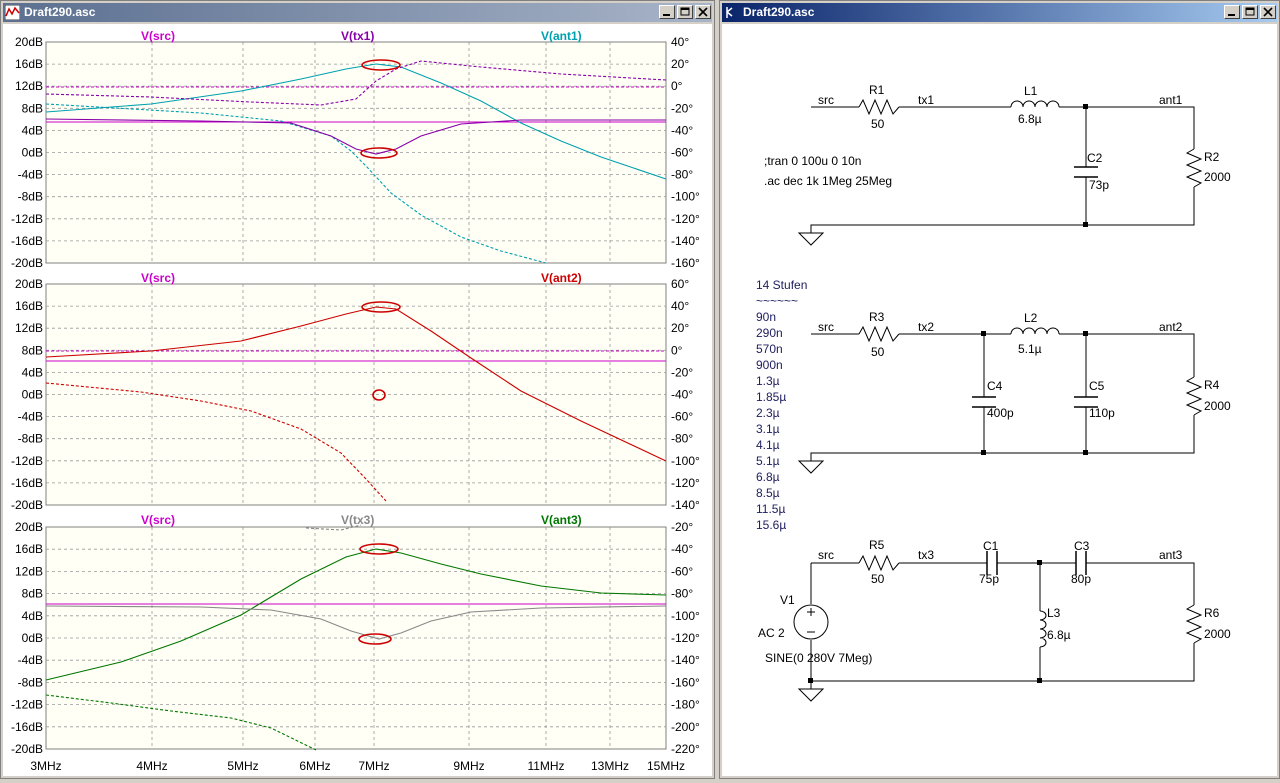 This screenshot has width=1280, height=783. Describe the element at coordinates (1035, 104) in the screenshot. I see `inductor-l1` at that location.